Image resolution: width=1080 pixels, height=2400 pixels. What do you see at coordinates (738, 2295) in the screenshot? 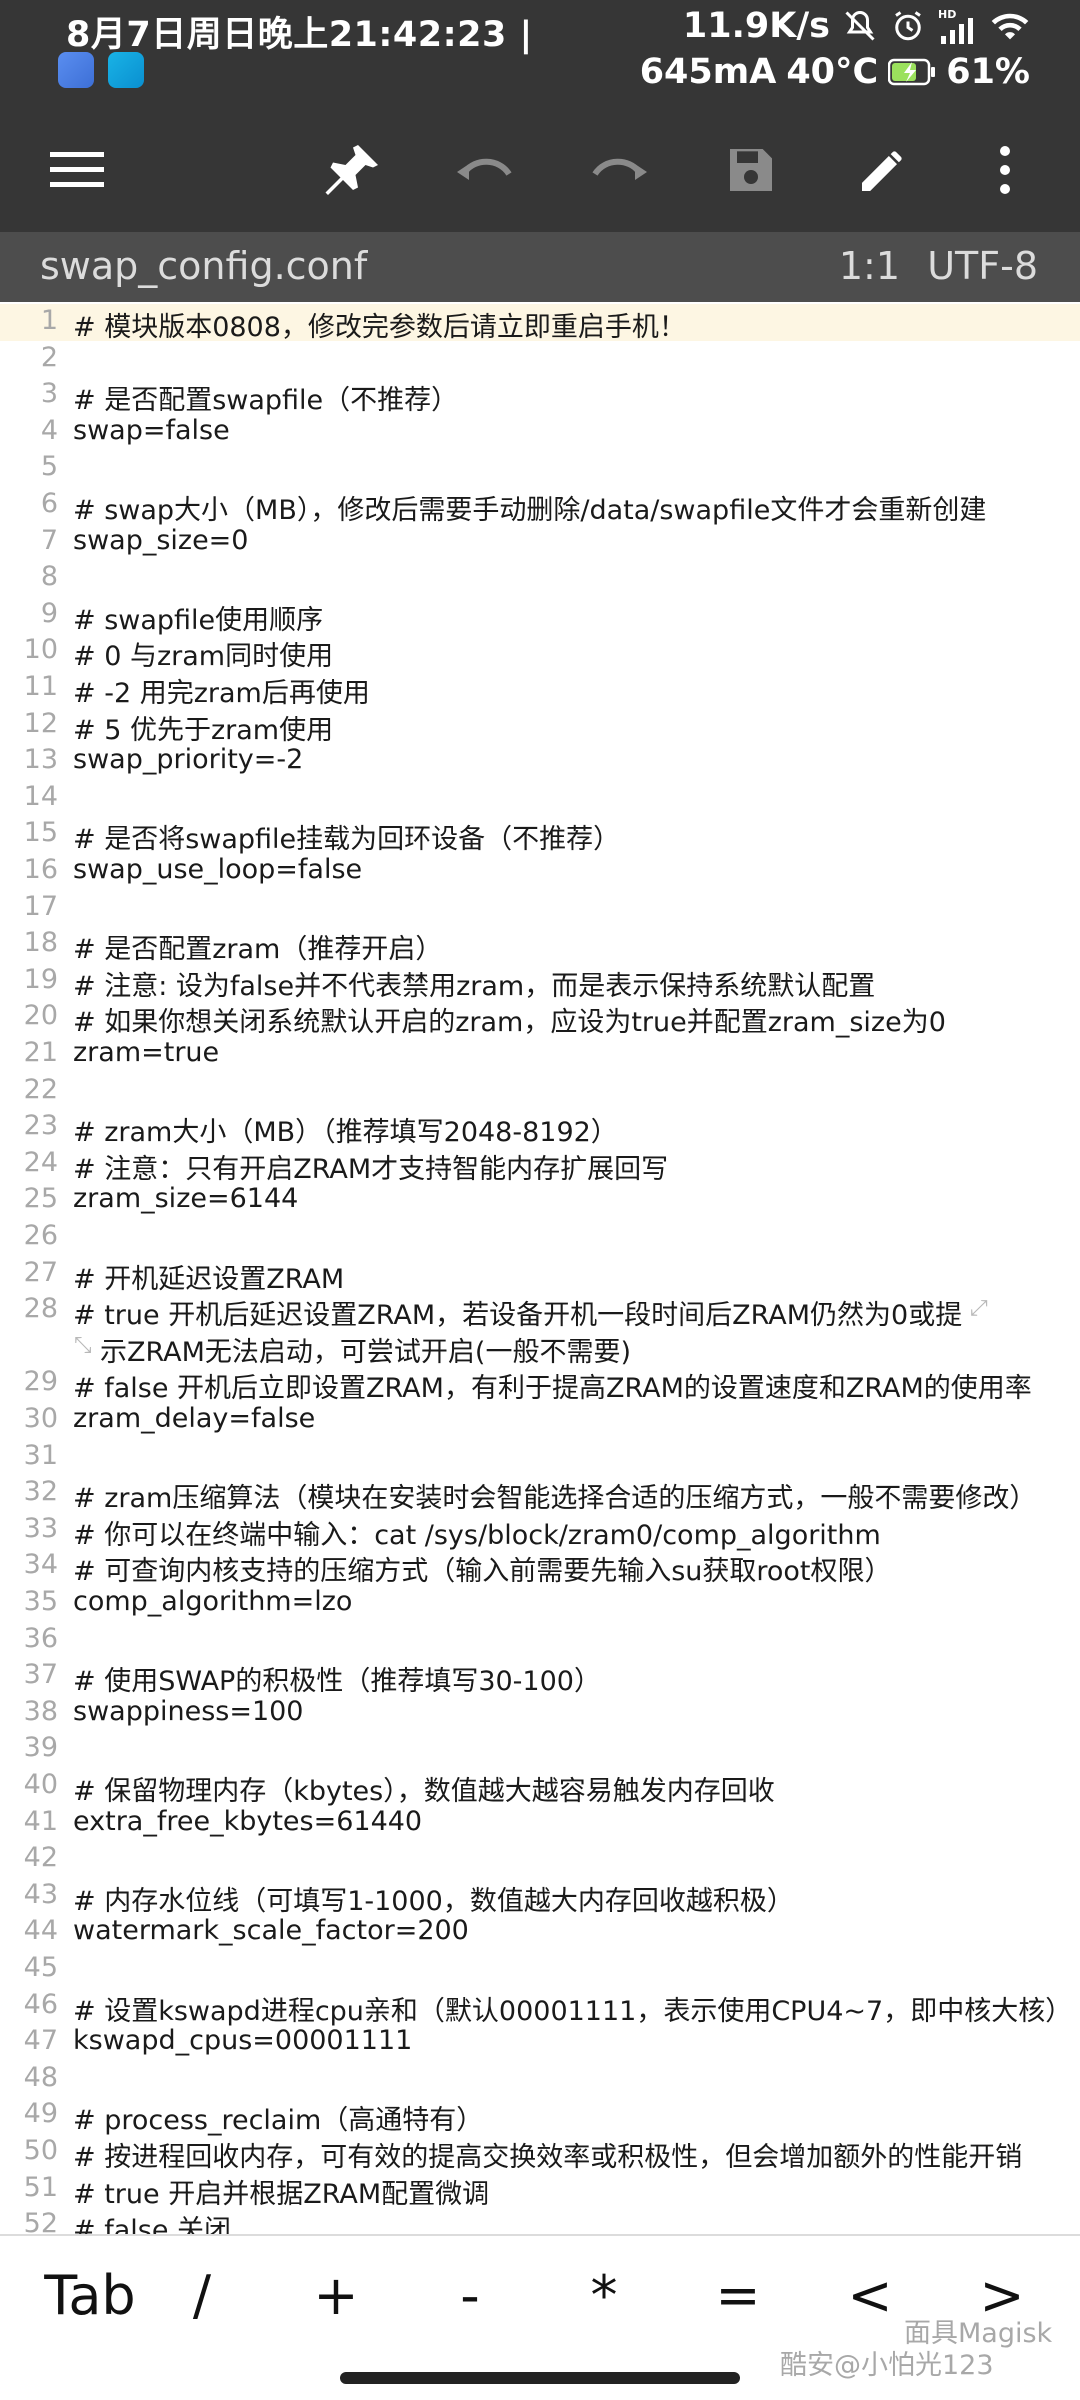
I see `key-equals: =` at bounding box center [738, 2295].